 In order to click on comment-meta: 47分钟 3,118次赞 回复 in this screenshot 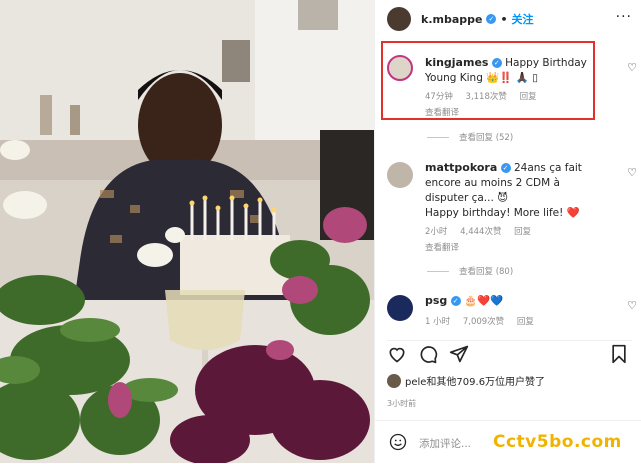, I will do `click(515, 97)`.